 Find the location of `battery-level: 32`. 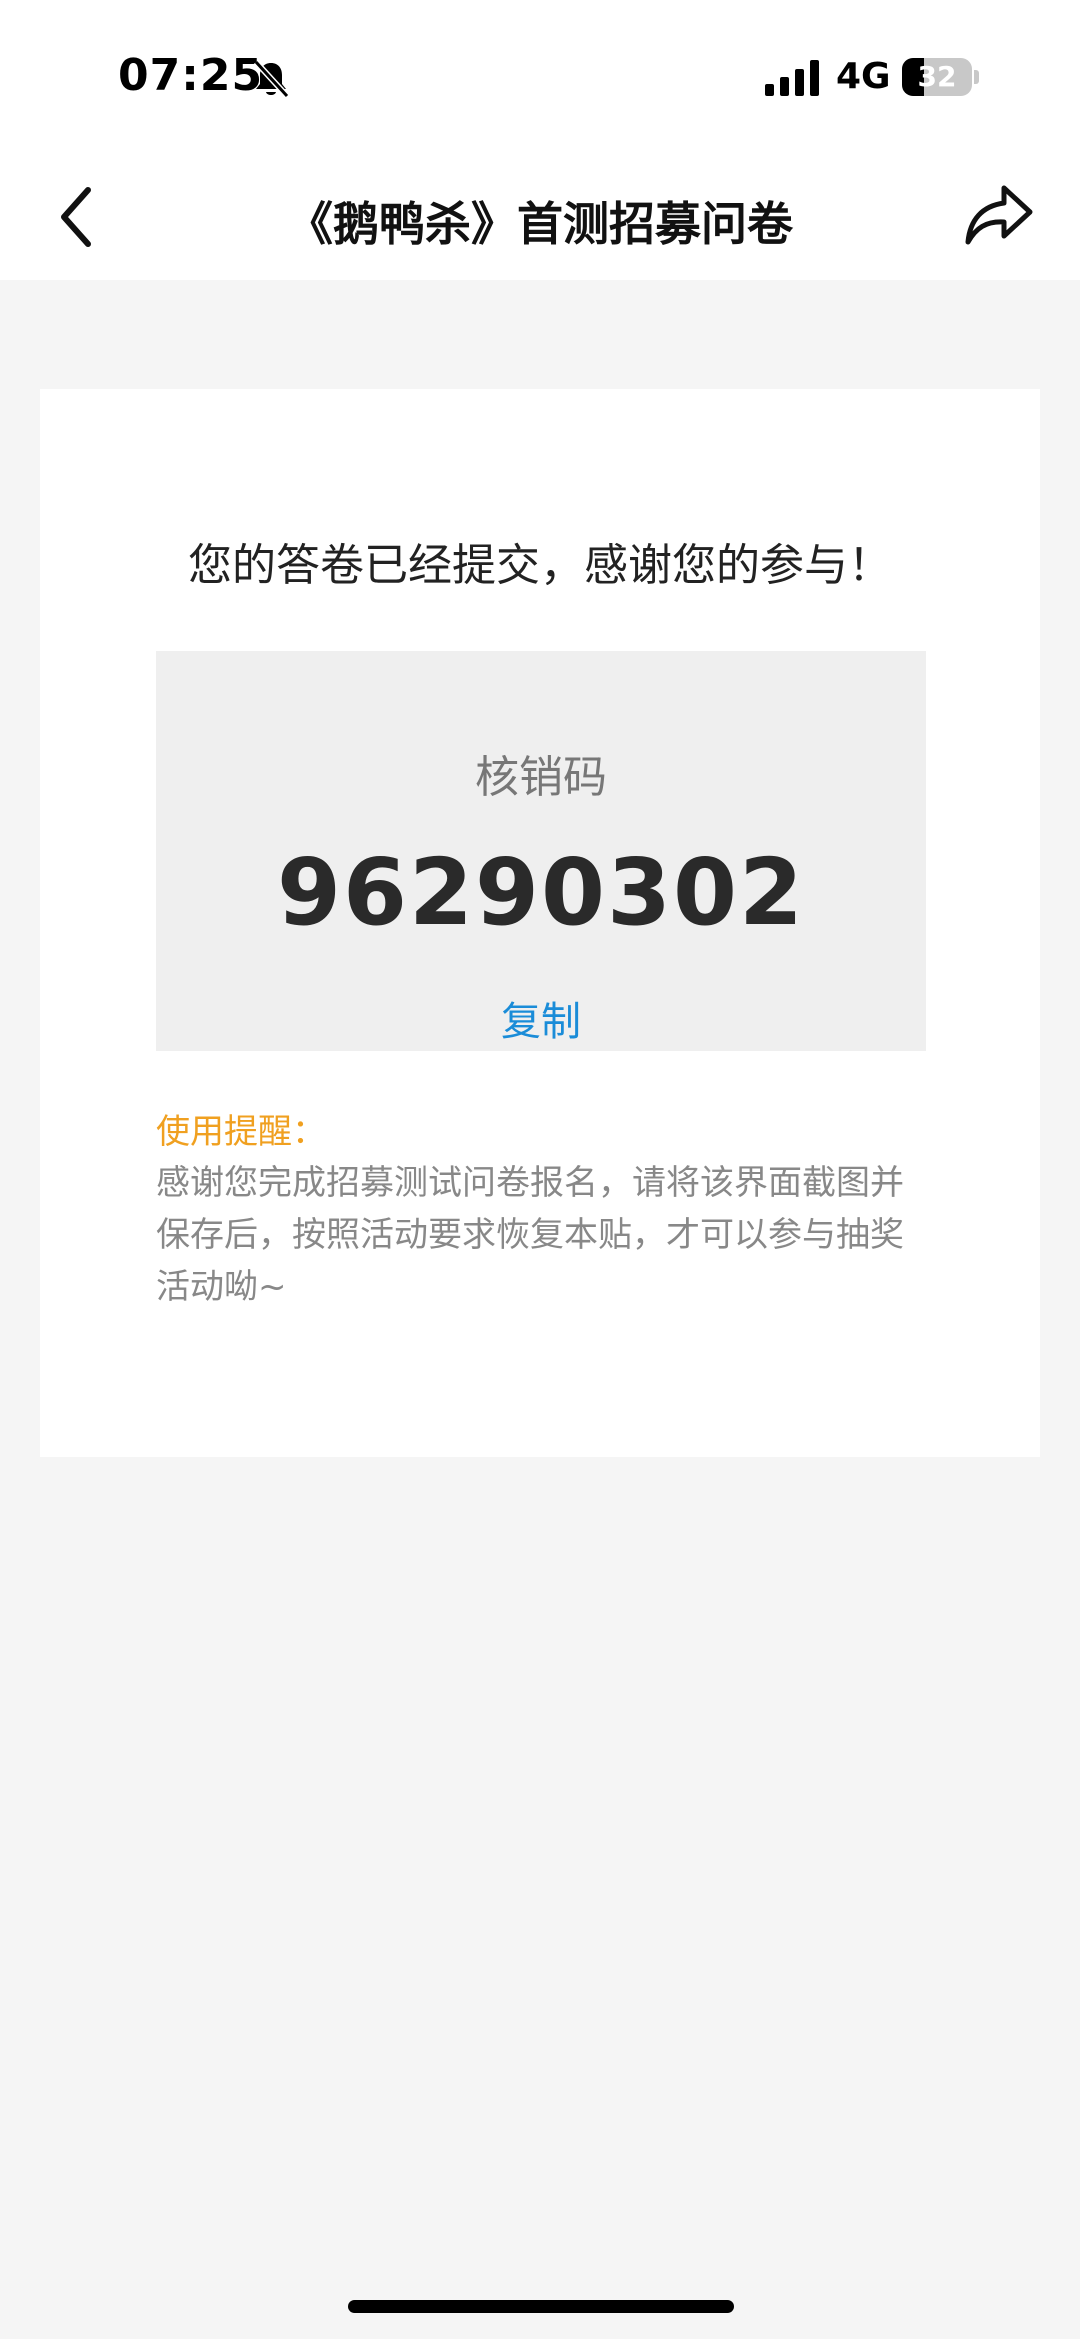

battery-level: 32 is located at coordinates (937, 76).